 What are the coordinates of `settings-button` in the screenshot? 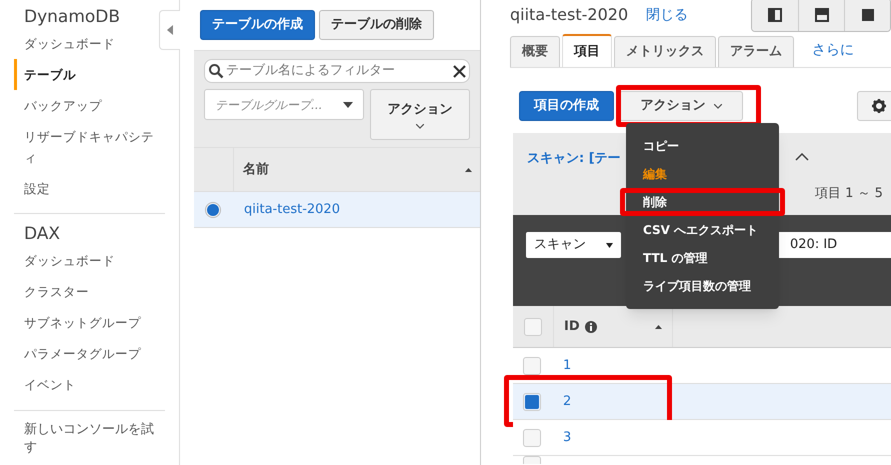 It's located at (874, 106).